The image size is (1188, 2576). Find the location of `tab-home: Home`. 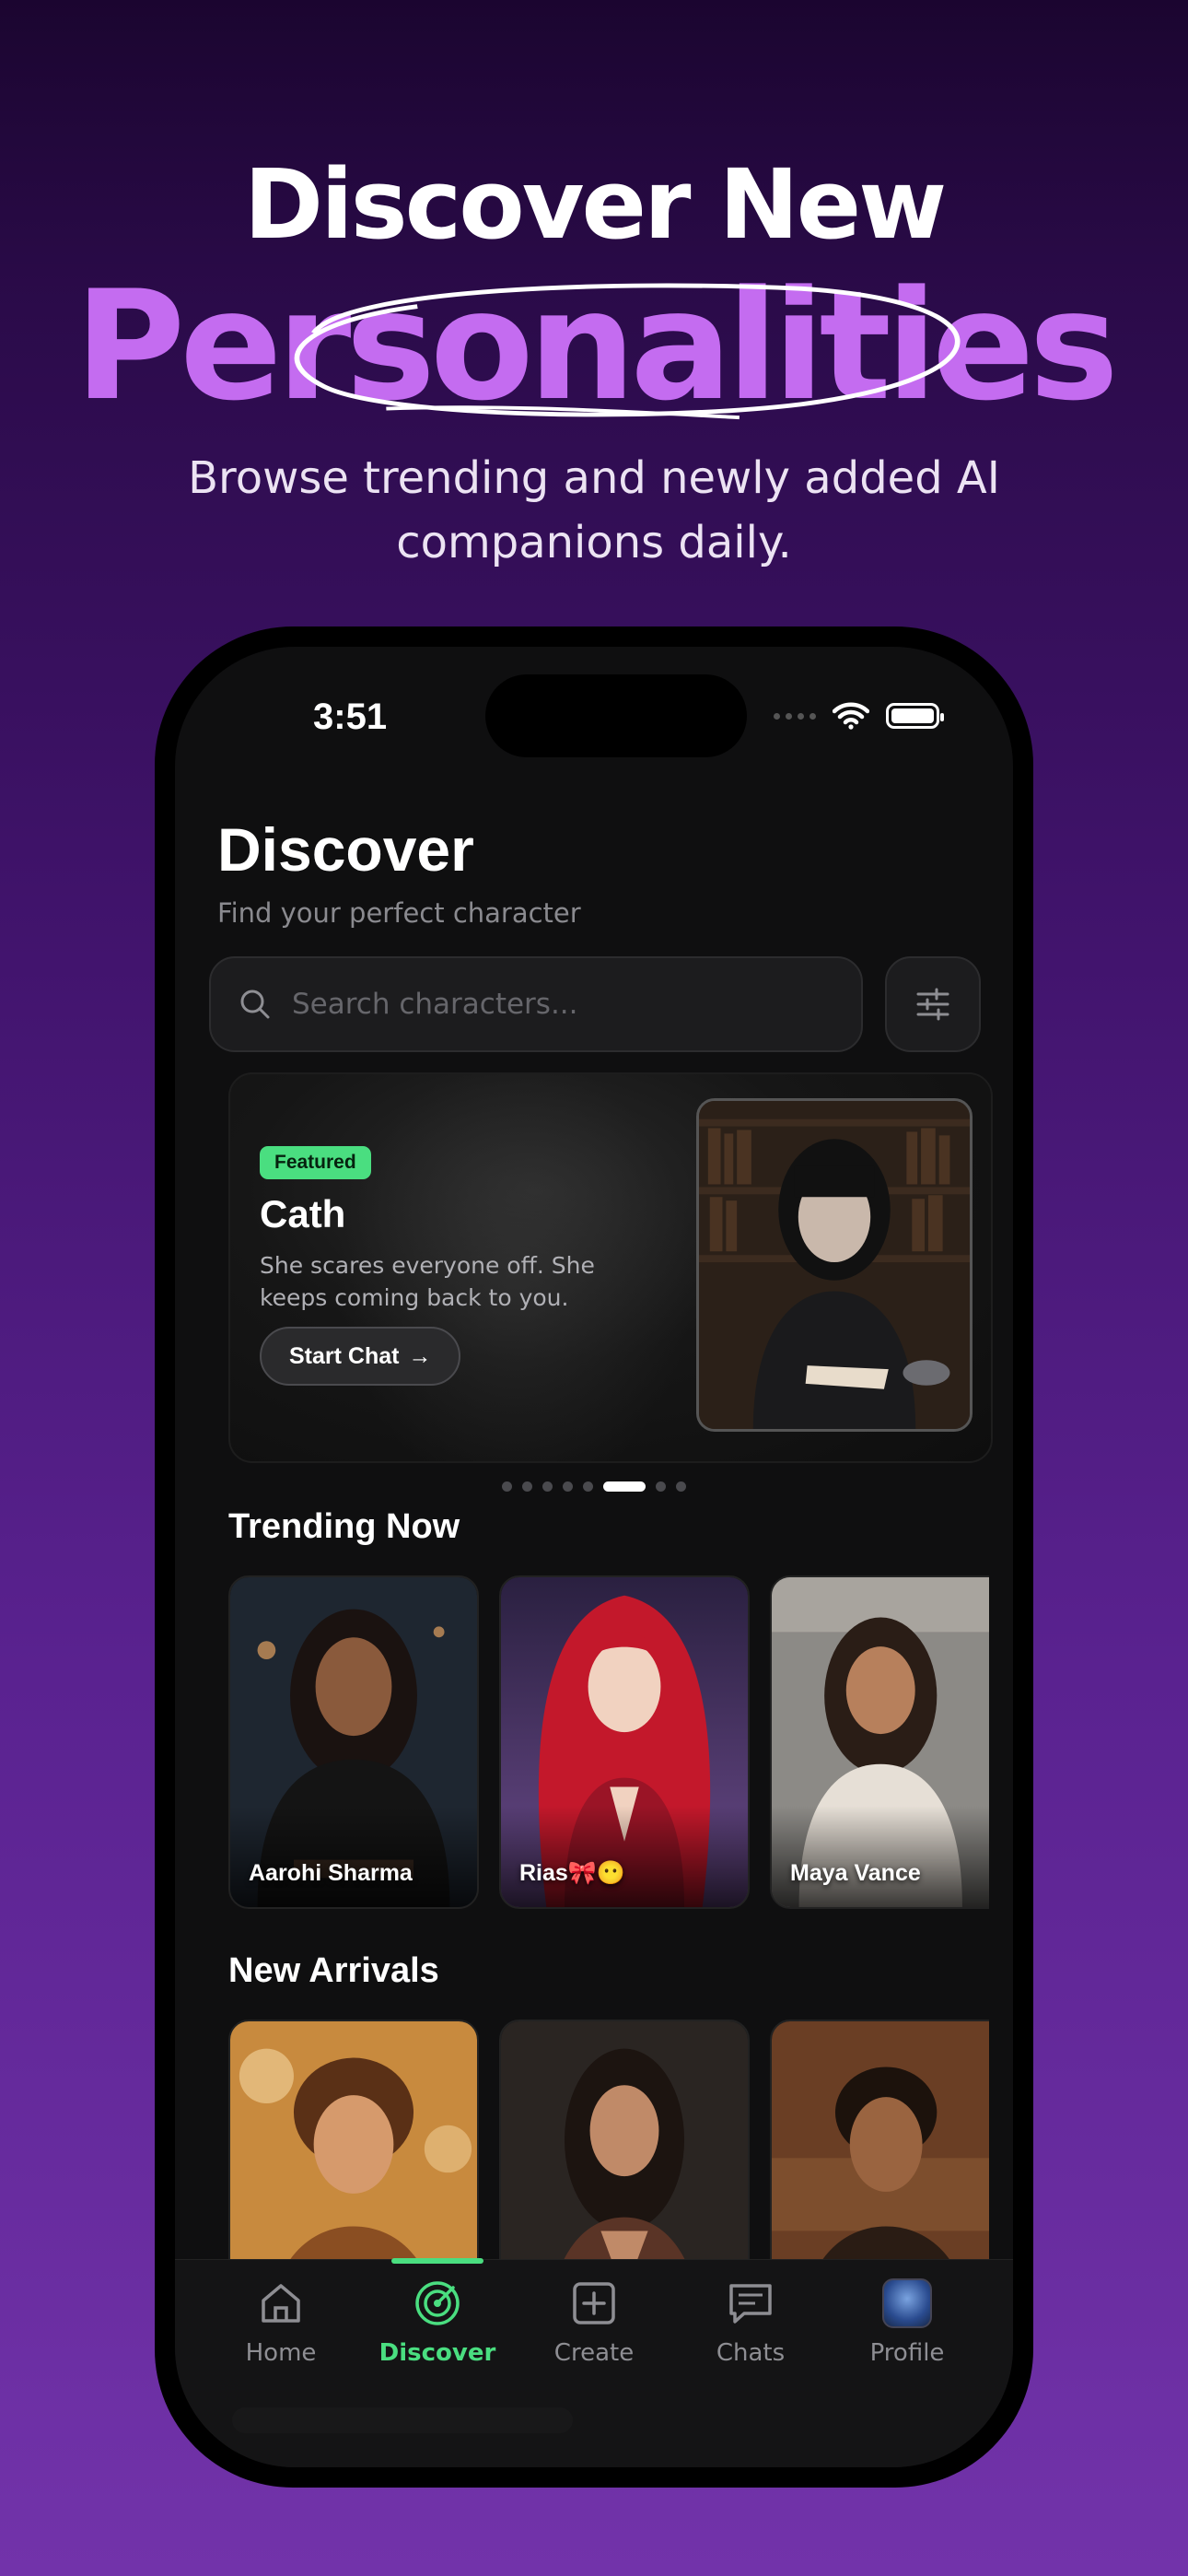

tab-home: Home is located at coordinates (281, 2322).